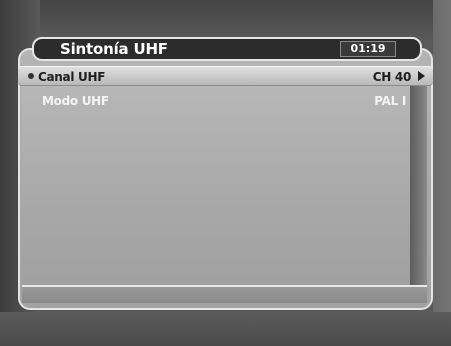 Image resolution: width=451 pixels, height=346 pixels. What do you see at coordinates (225, 20) in the screenshot?
I see `tv-bezel-top` at bounding box center [225, 20].